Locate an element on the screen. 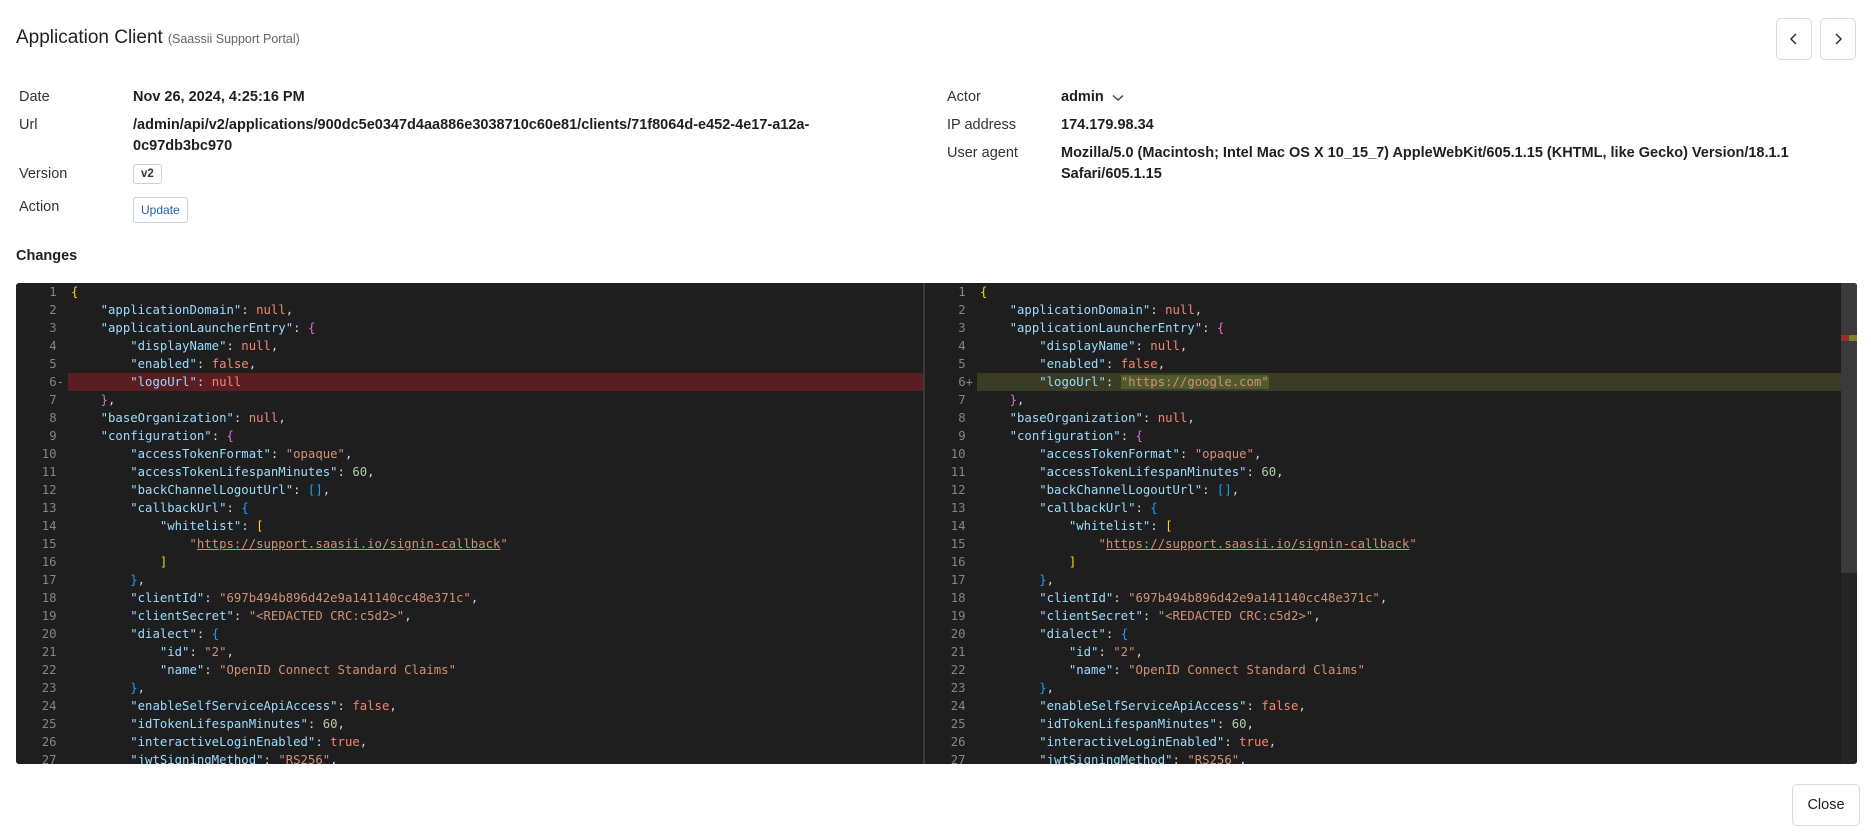  code-line: 20 "dialect": { is located at coordinates (469, 634).